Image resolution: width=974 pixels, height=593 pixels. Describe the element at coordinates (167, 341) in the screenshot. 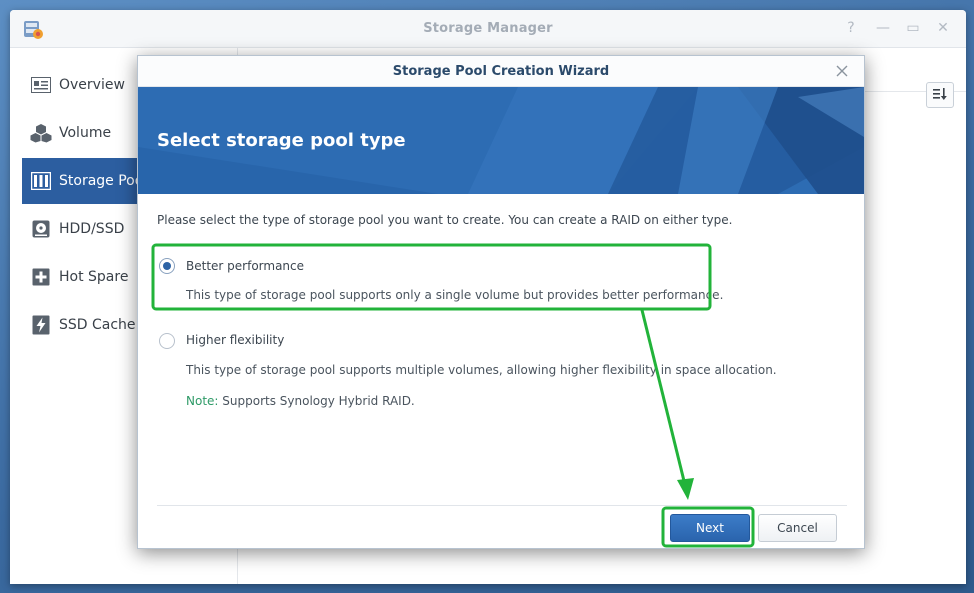

I see `higher-flexibility-radio` at that location.